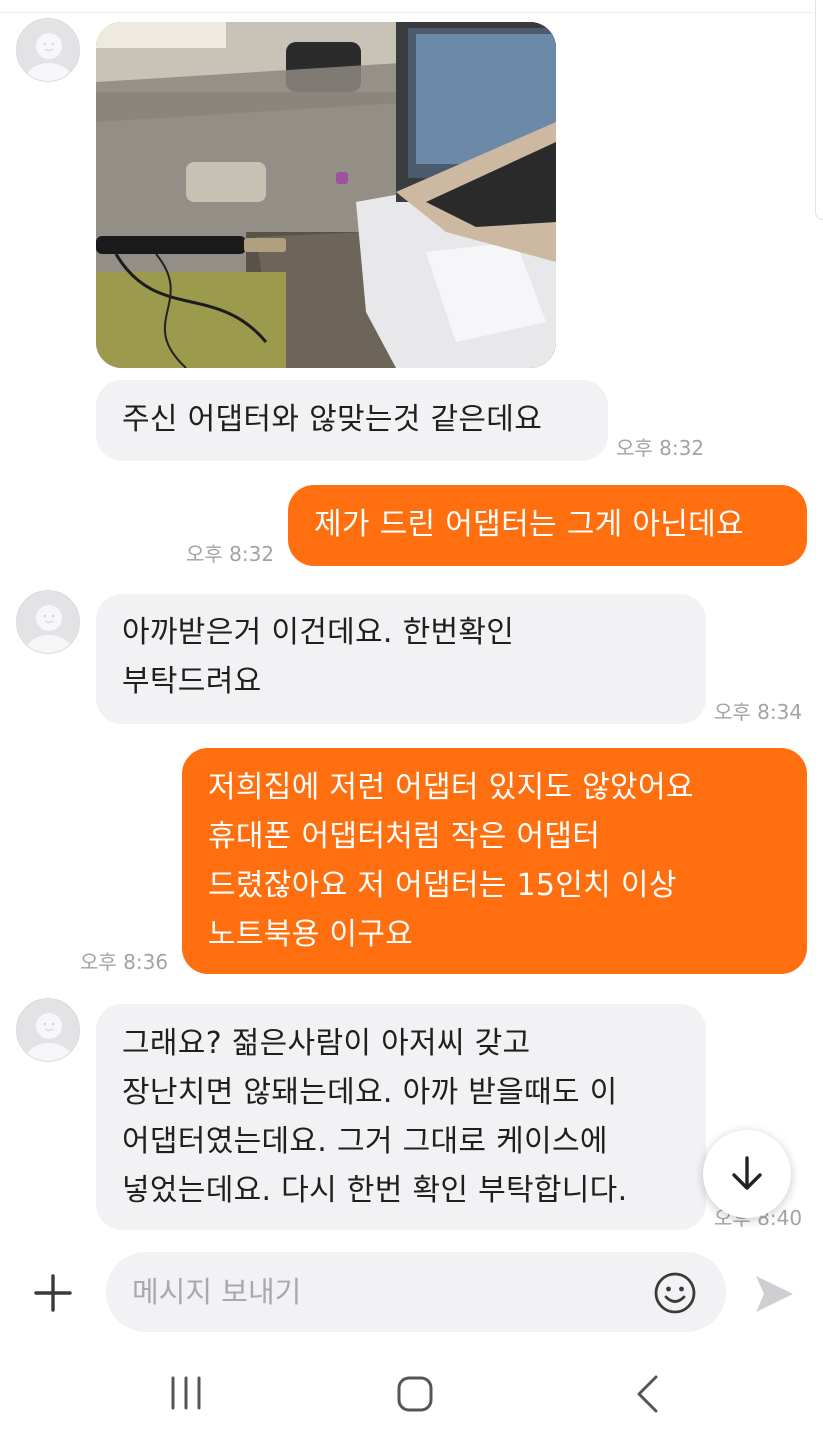 This screenshot has height=1440, width=823. I want to click on emoji-button, so click(675, 1293).